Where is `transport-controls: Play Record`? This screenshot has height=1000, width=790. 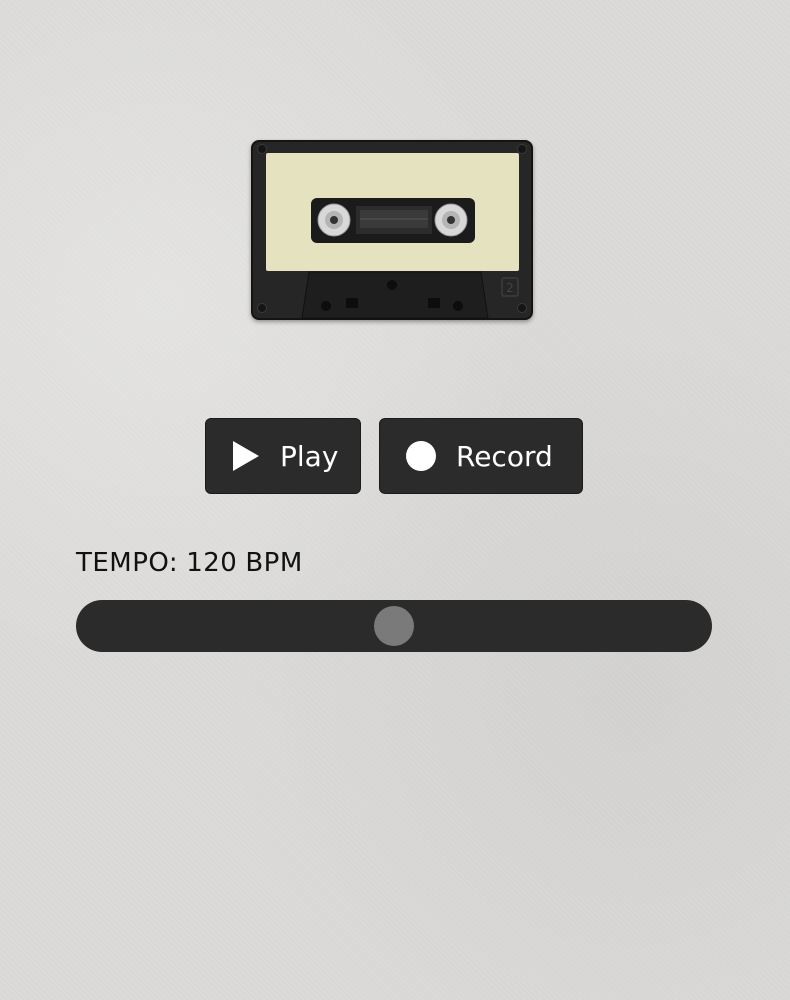
transport-controls: Play Record is located at coordinates (394, 456).